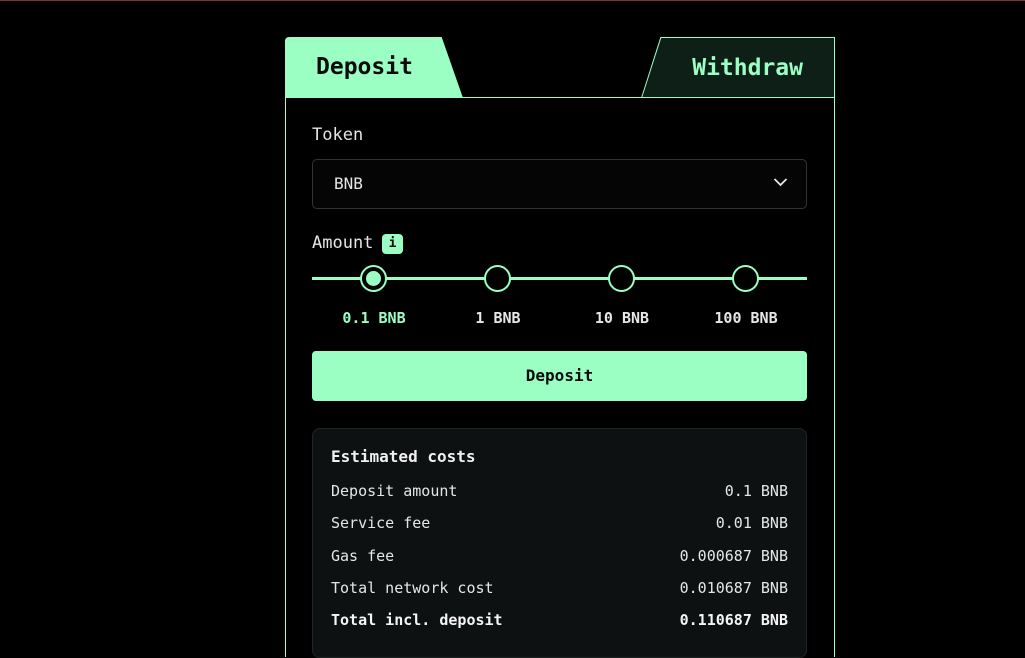 This screenshot has height=658, width=1025. Describe the element at coordinates (392, 244) in the screenshot. I see `info-icon: i` at that location.